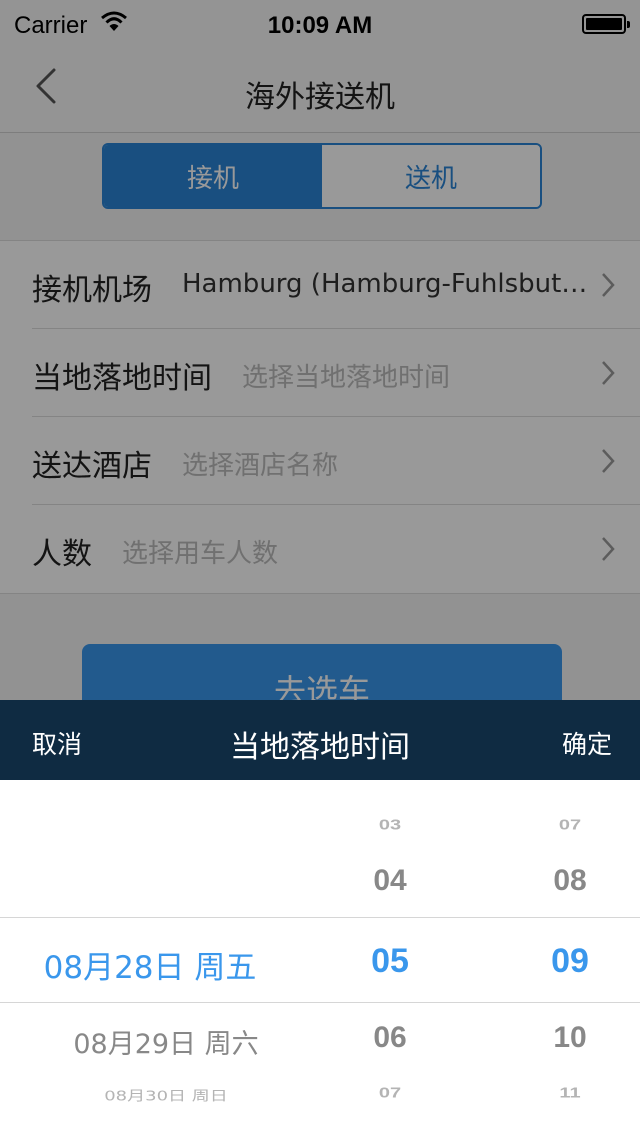 Image resolution: width=640 pixels, height=1138 pixels. What do you see at coordinates (320, 1002) in the screenshot?
I see `picker-selection-bottom-line` at bounding box center [320, 1002].